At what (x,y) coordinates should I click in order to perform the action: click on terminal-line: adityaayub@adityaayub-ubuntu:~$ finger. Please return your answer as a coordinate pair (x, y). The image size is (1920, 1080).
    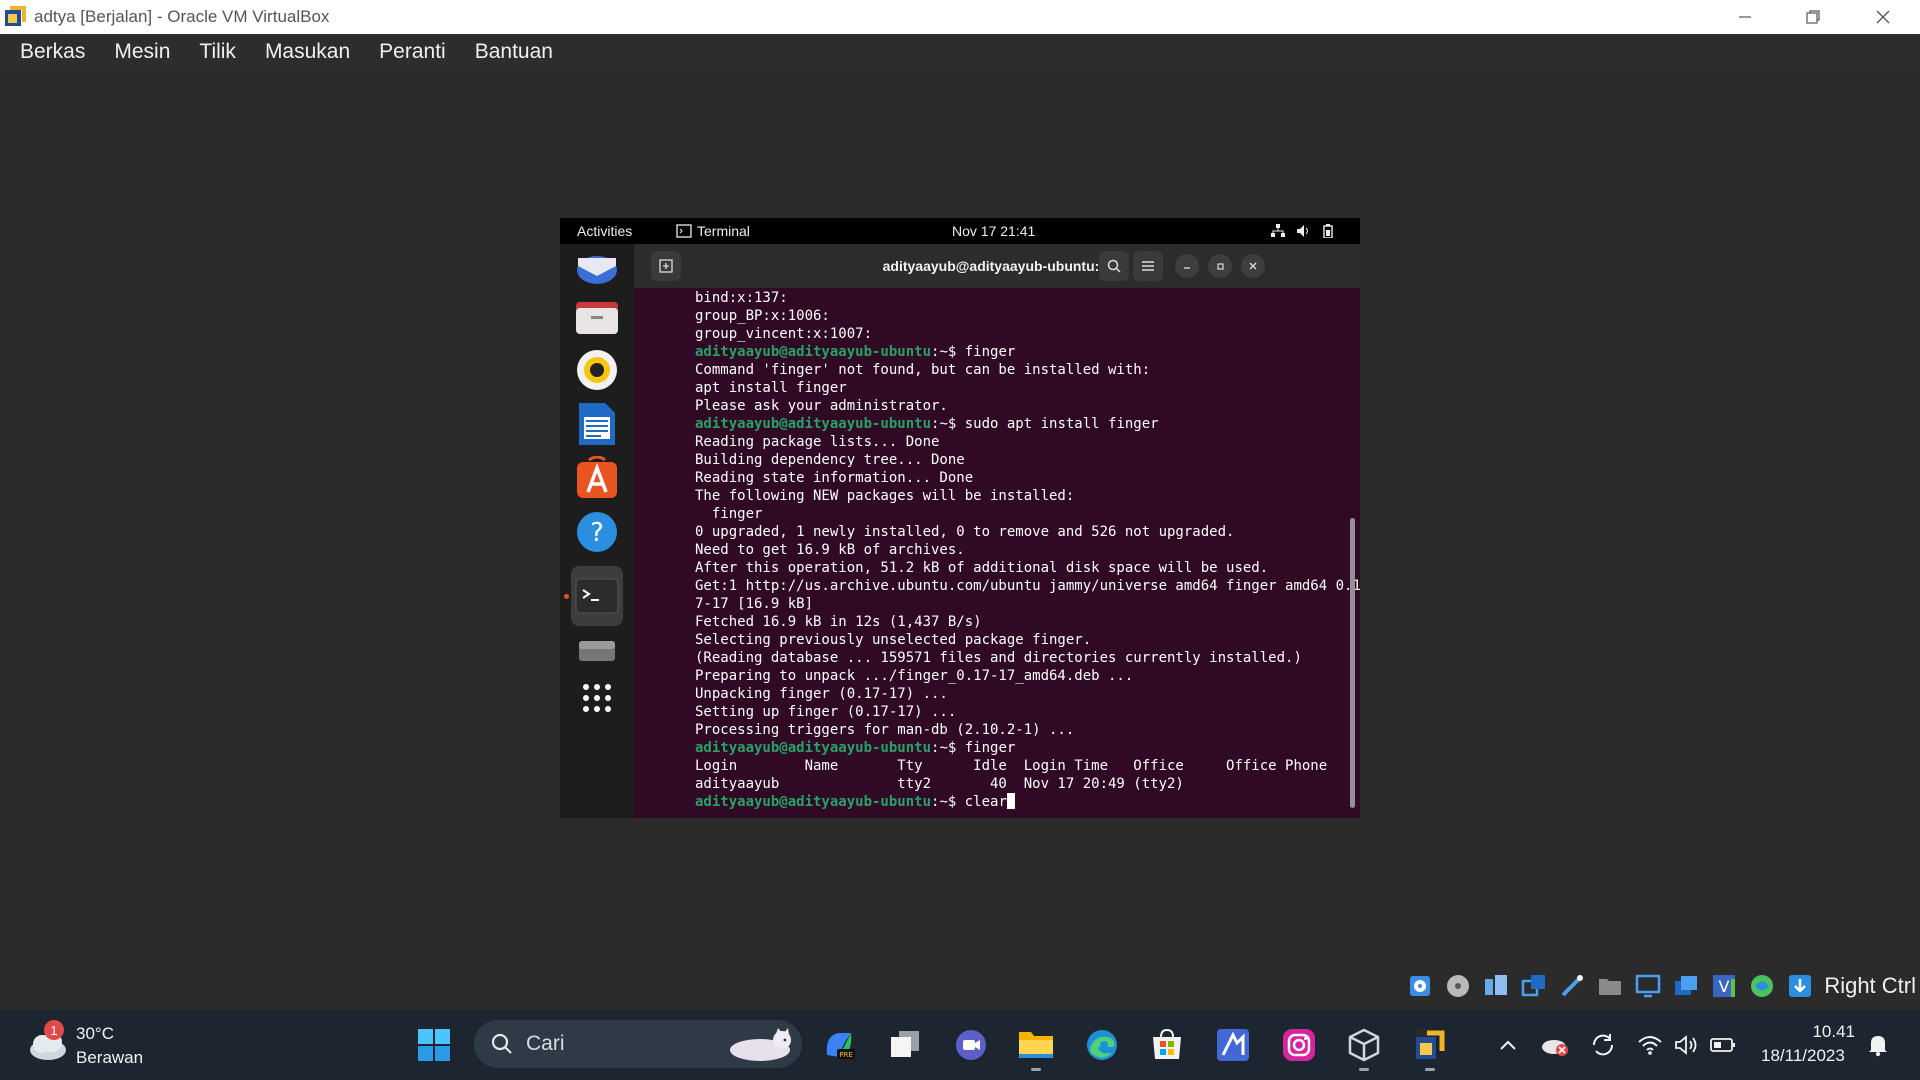
    Looking at the image, I should click on (1027, 352).